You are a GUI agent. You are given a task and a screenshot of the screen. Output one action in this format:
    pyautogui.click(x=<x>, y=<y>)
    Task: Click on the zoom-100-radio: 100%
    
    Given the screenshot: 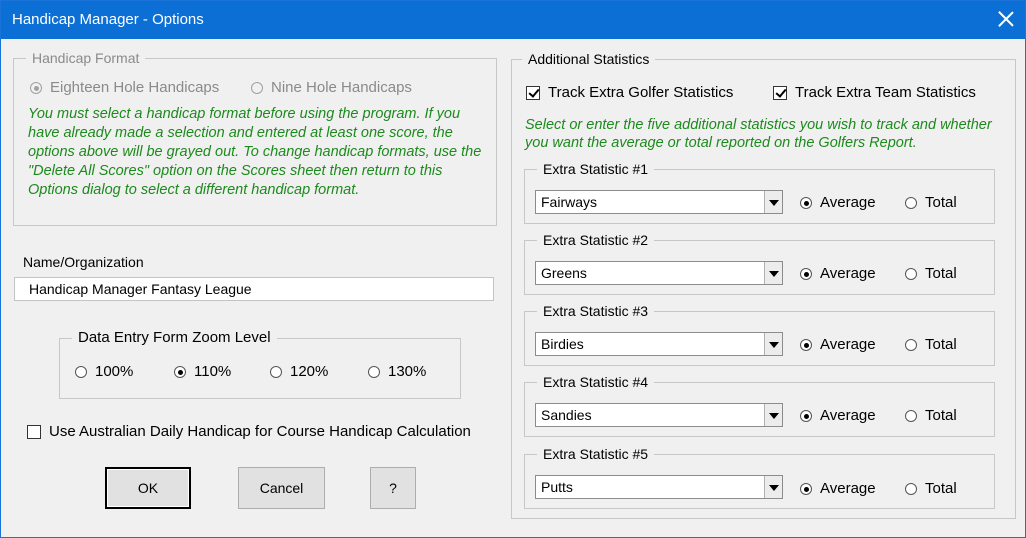 What is the action you would take?
    pyautogui.click(x=104, y=372)
    